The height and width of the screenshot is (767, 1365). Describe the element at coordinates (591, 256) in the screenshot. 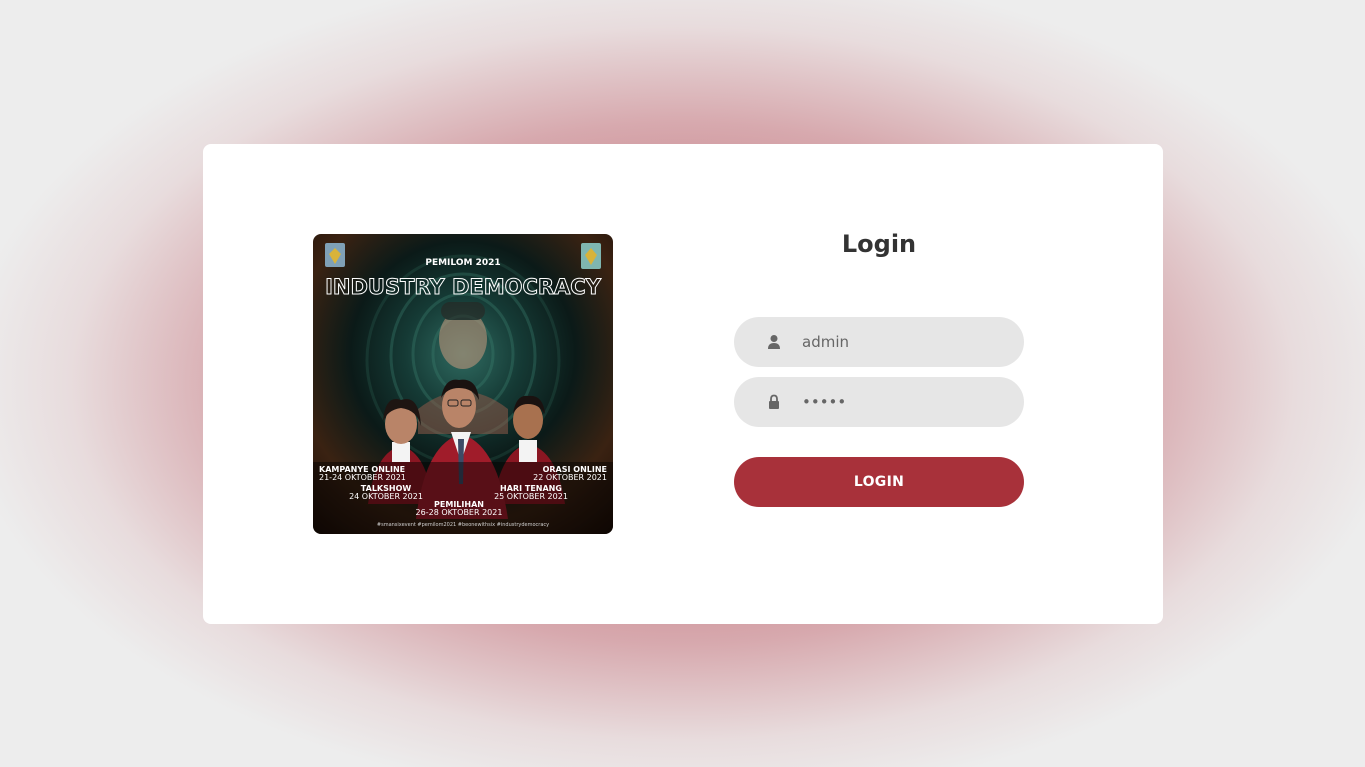

I see `school-logo-right` at that location.